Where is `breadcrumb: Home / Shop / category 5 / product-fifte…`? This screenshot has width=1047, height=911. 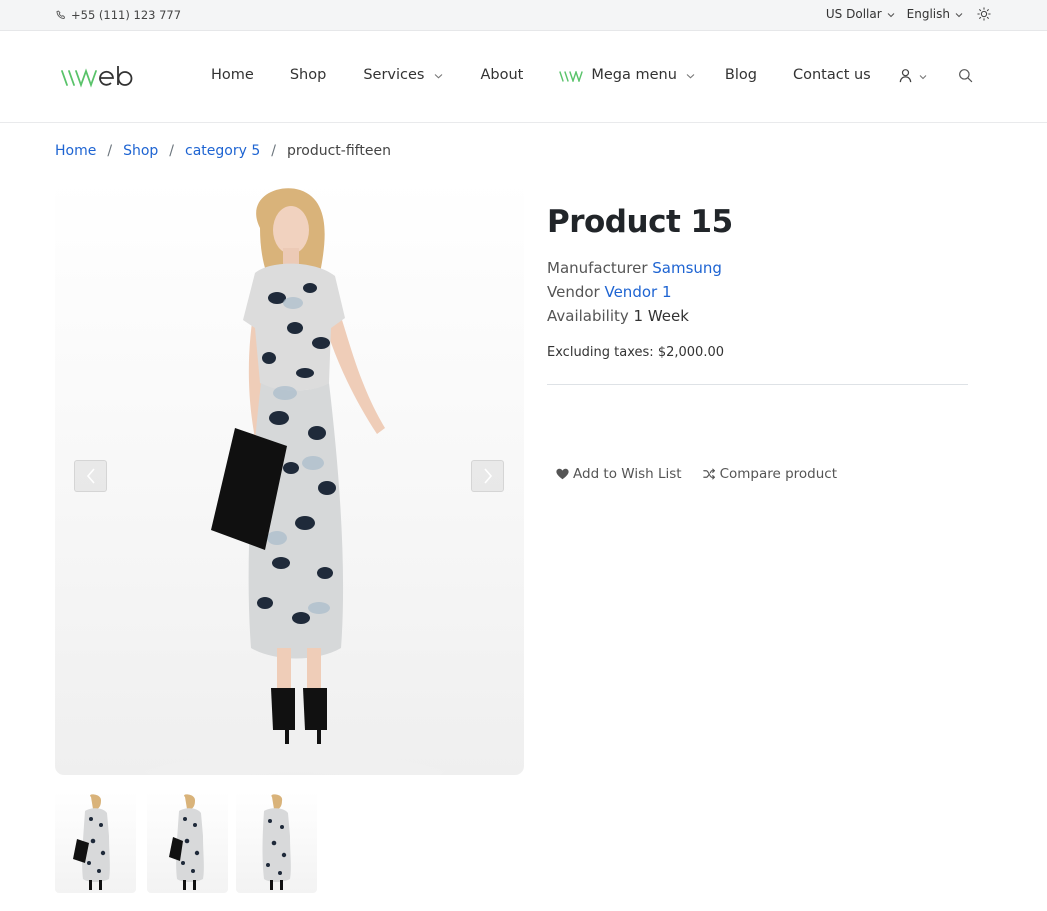
breadcrumb: Home / Shop / category 5 / product-fifte… is located at coordinates (223, 151).